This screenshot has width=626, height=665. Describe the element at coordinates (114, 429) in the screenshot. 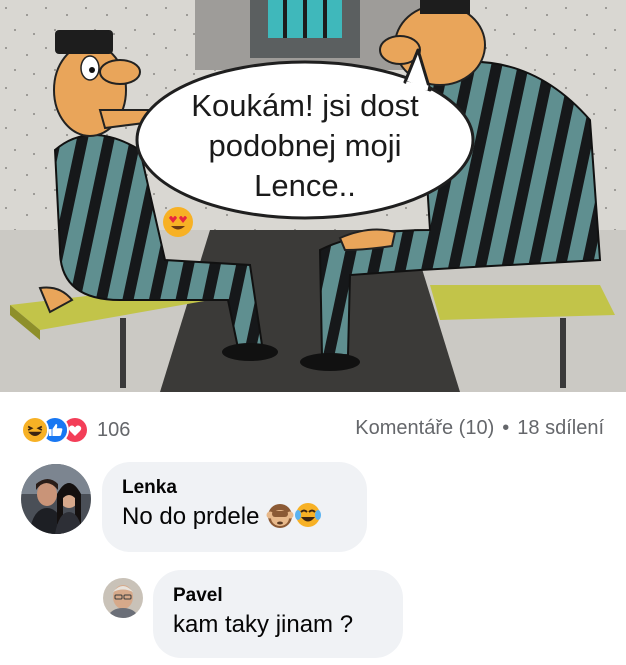

I see `reaction-count: 106` at that location.